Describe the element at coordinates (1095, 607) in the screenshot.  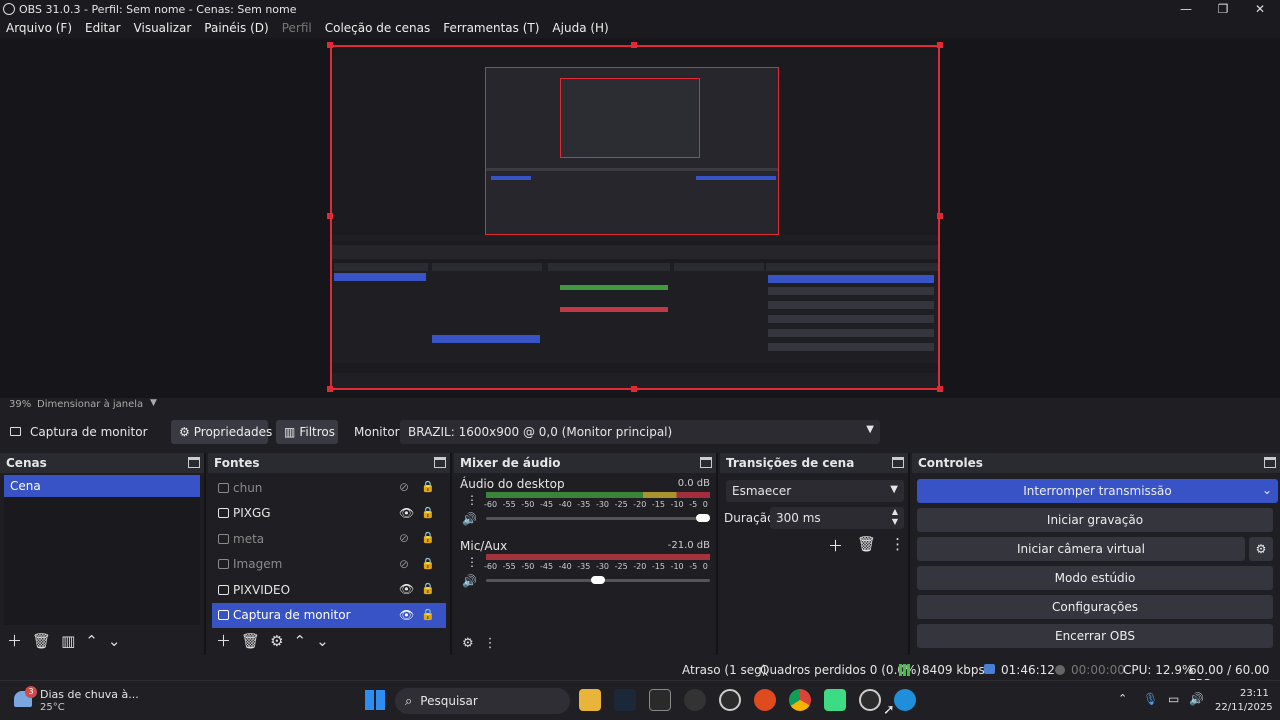
I see `settings-button: Configurações` at that location.